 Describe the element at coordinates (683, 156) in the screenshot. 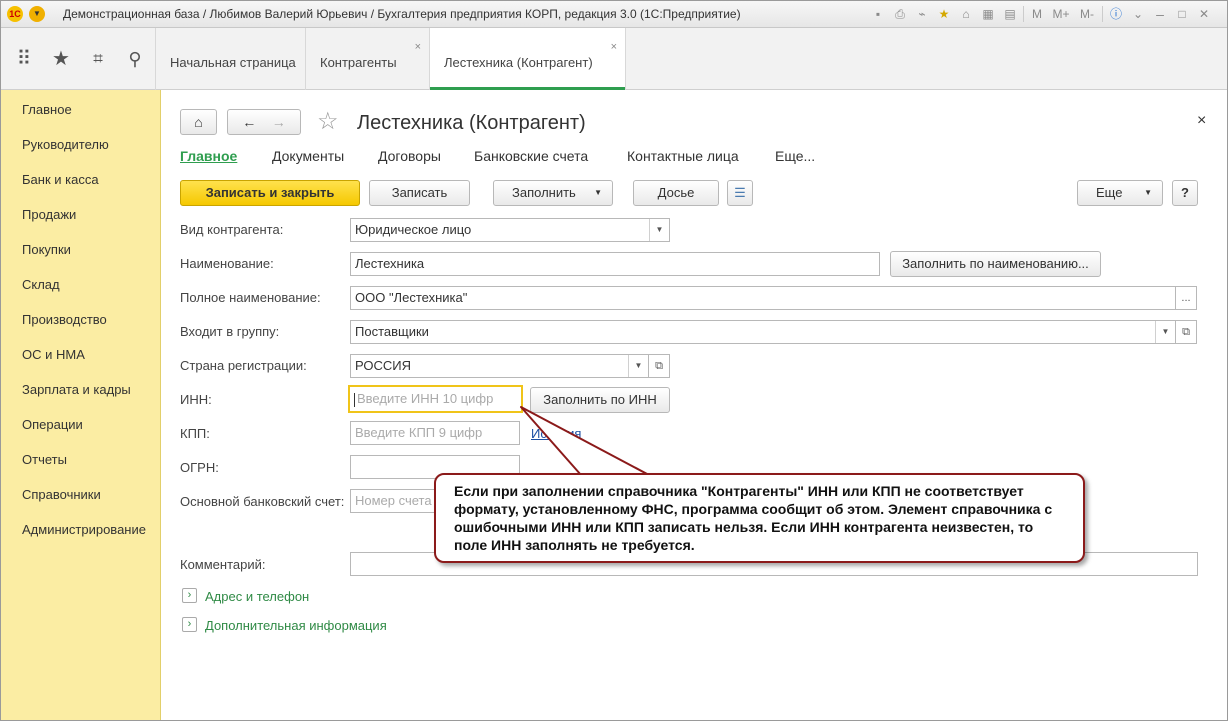

I see `form-tab-contacts: Контактные лица` at that location.